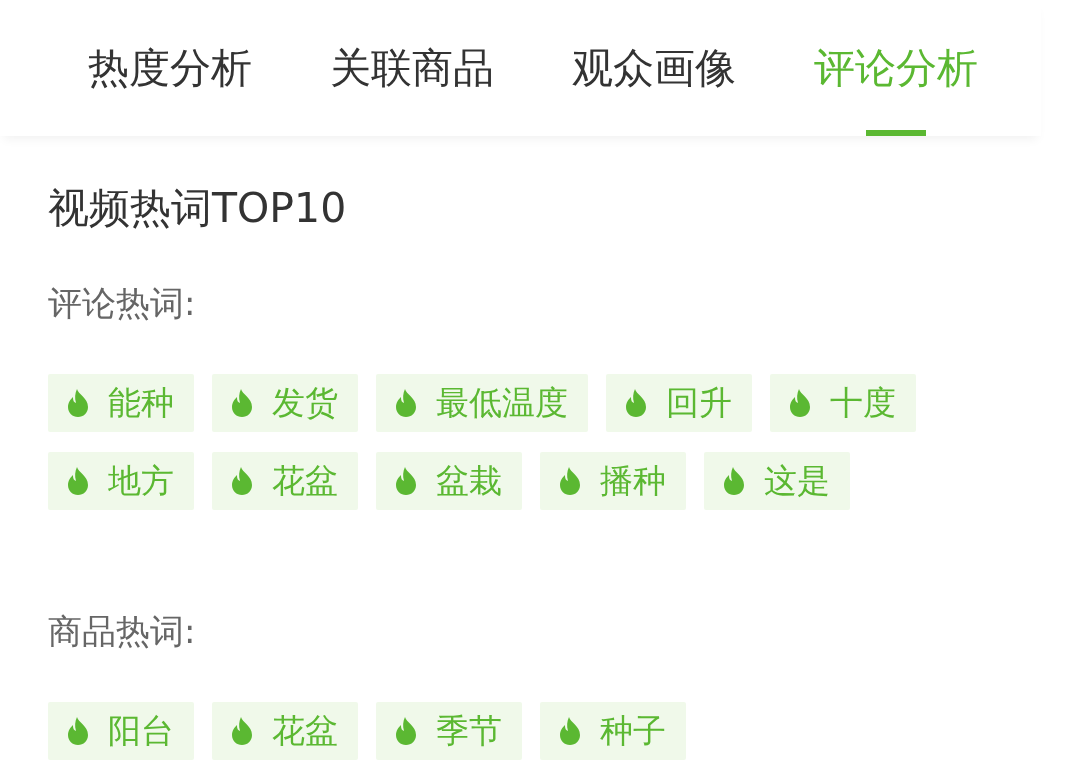 The width and height of the screenshot is (1077, 780). I want to click on hot-word: 回升, so click(699, 403).